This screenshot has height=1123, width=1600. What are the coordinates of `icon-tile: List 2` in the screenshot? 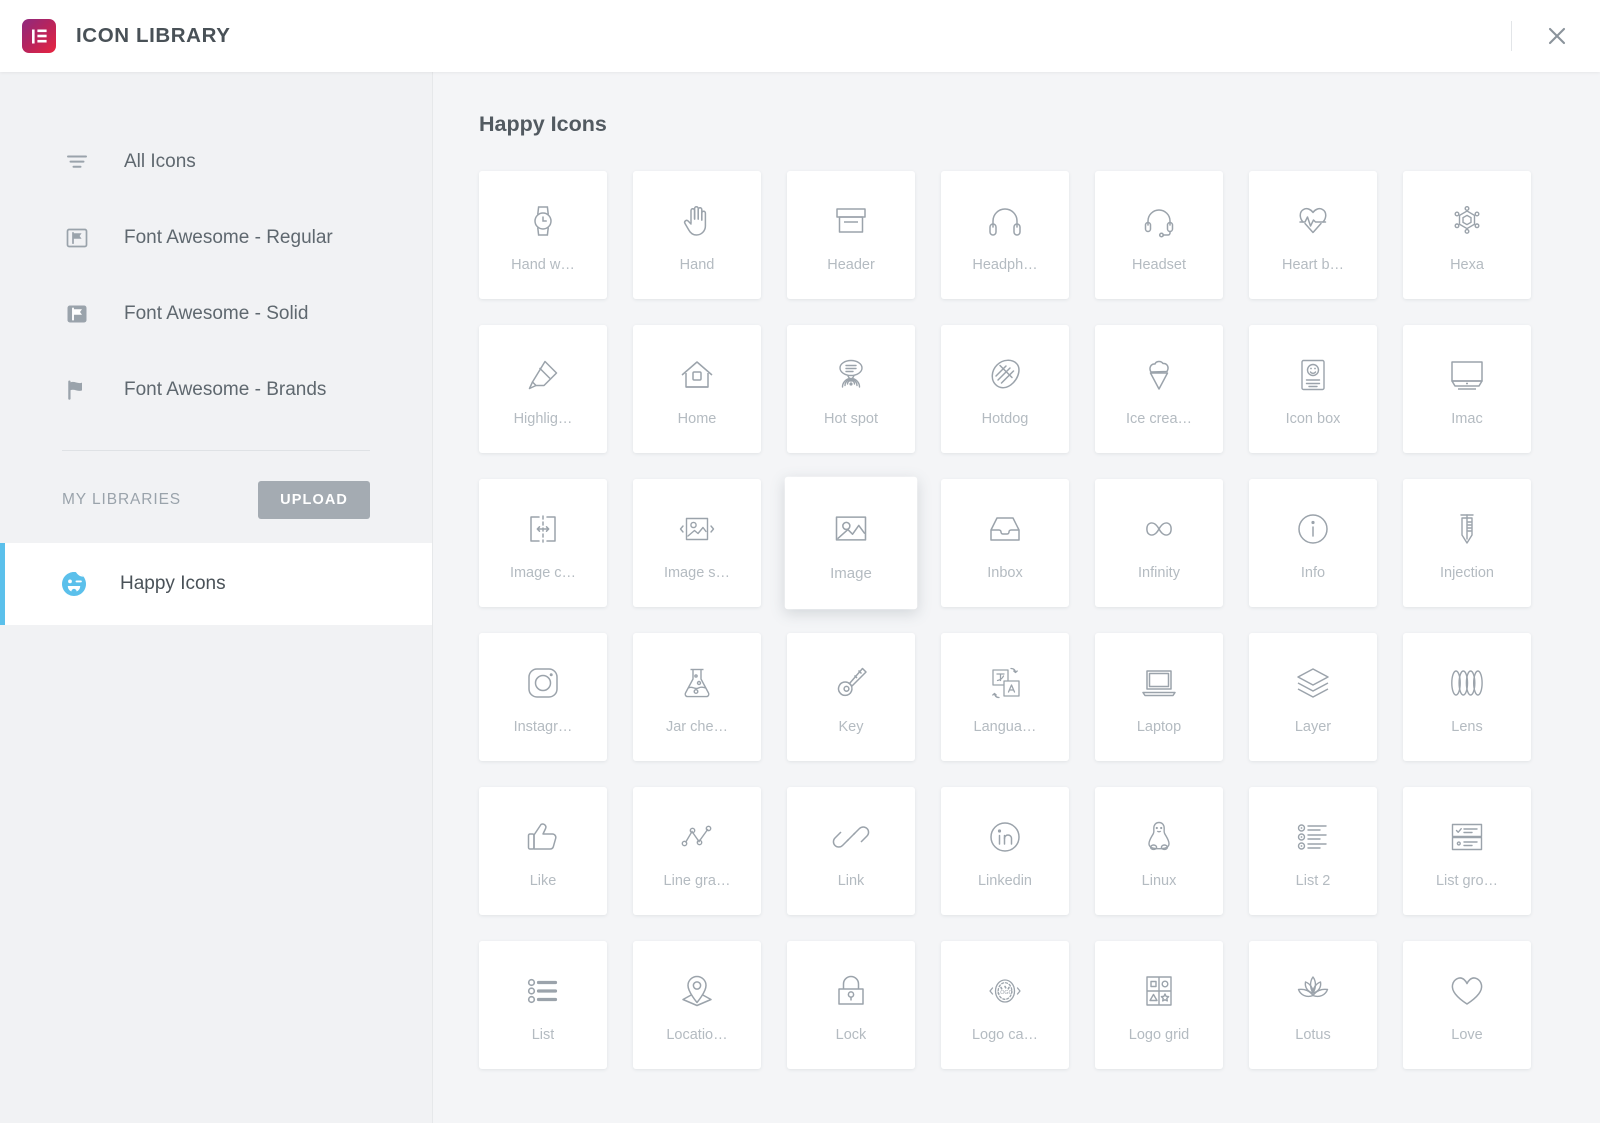 It's located at (1313, 851).